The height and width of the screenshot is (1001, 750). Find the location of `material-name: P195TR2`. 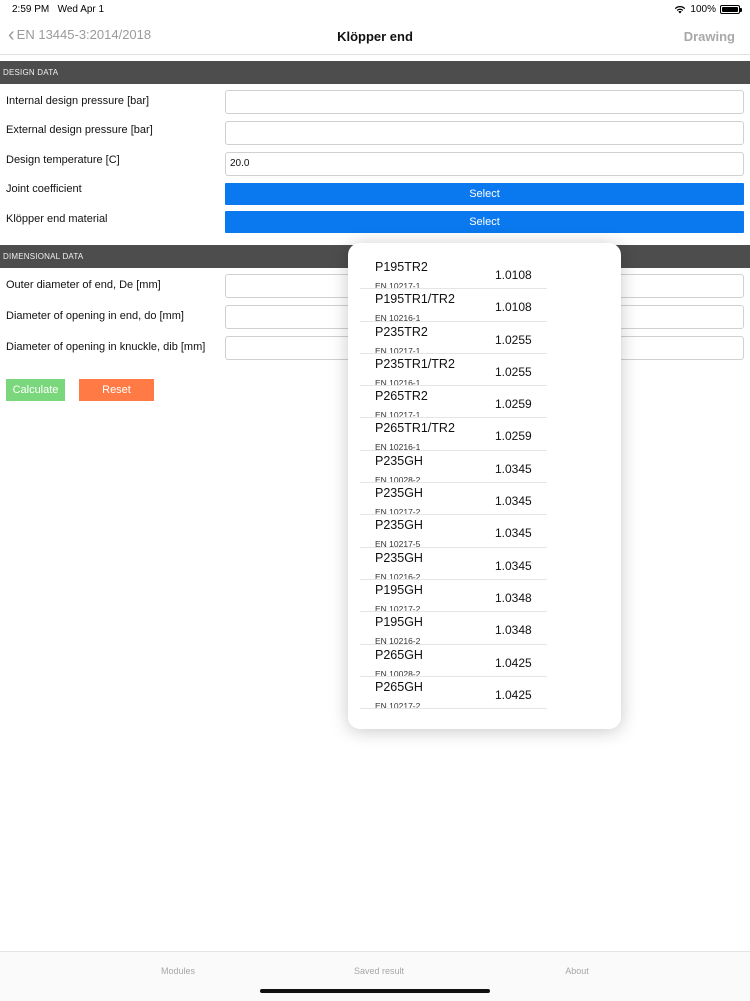

material-name: P195TR2 is located at coordinates (401, 267).